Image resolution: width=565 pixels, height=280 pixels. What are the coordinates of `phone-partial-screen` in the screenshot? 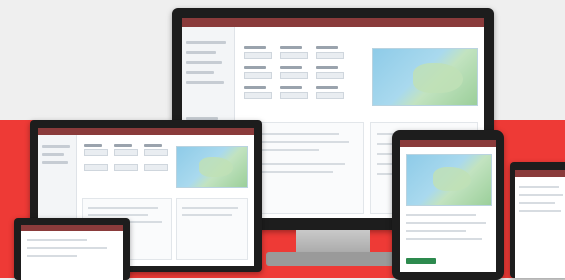 It's located at (540, 224).